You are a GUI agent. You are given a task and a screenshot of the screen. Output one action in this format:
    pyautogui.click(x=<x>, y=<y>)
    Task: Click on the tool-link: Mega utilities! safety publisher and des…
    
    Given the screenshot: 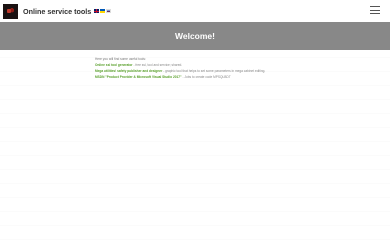 What is the action you would take?
    pyautogui.click(x=128, y=71)
    